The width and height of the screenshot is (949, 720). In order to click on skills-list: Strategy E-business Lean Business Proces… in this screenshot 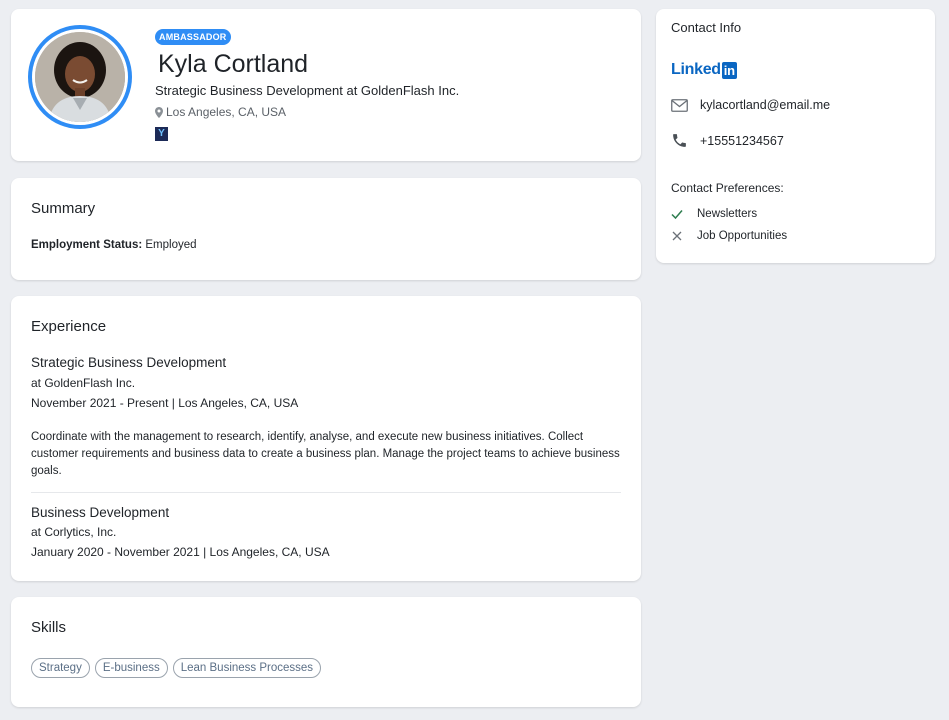, I will do `click(176, 668)`.